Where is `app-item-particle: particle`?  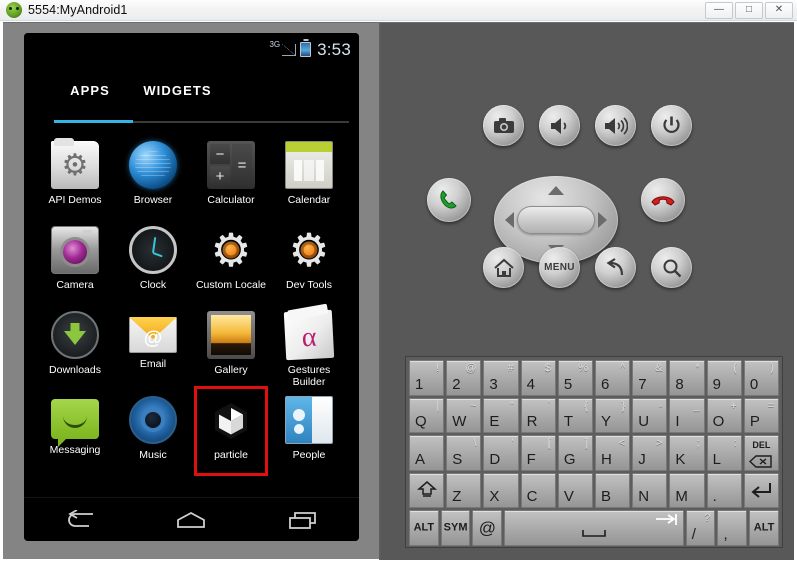 app-item-particle: particle is located at coordinates (231, 432).